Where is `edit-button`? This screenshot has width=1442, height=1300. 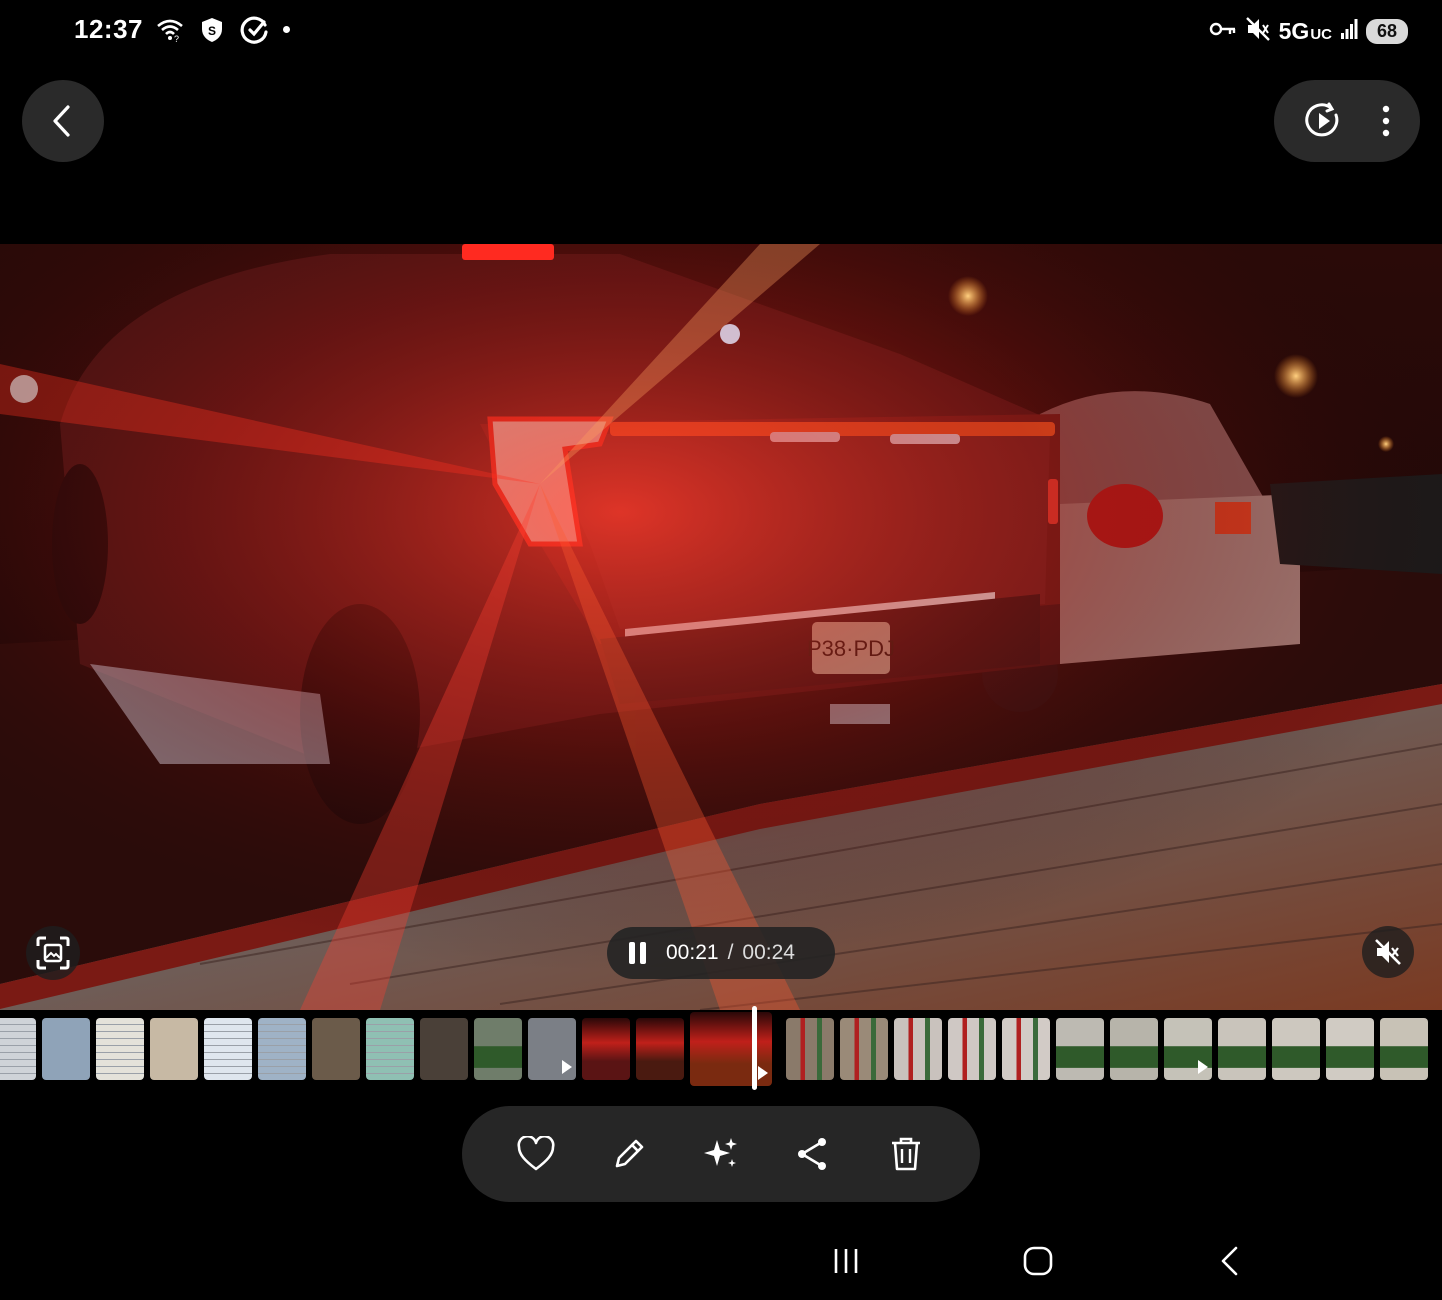 edit-button is located at coordinates (629, 1154).